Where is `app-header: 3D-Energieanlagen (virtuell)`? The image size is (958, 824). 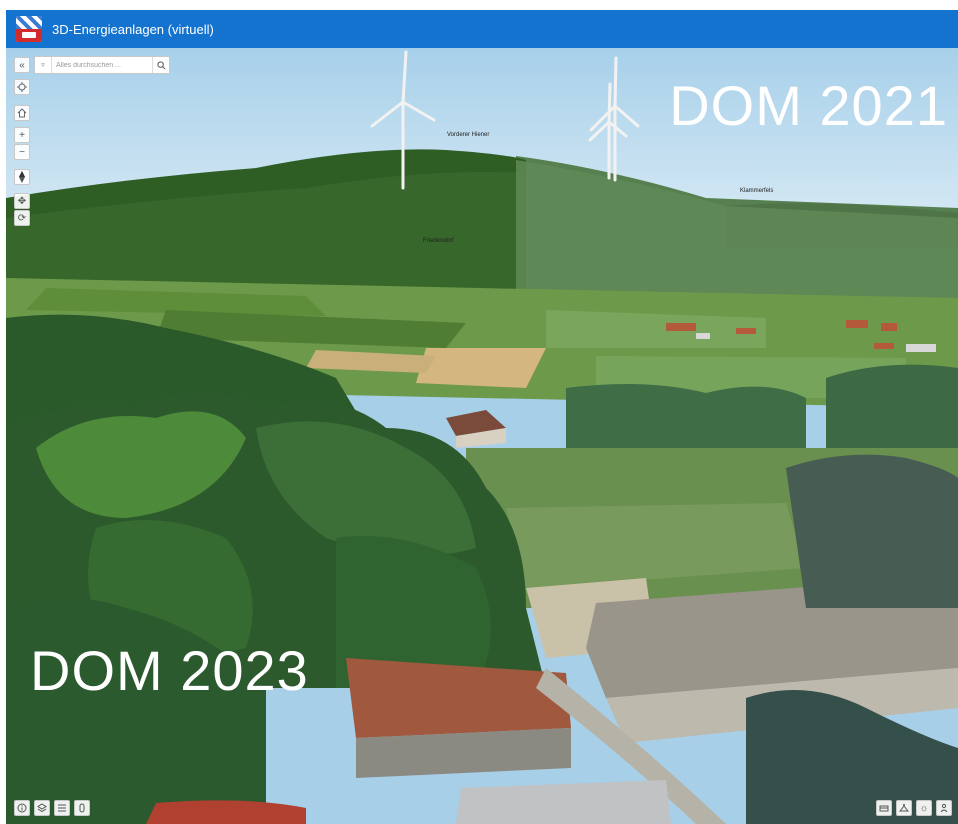
app-header: 3D-Energieanlagen (virtuell) is located at coordinates (482, 29).